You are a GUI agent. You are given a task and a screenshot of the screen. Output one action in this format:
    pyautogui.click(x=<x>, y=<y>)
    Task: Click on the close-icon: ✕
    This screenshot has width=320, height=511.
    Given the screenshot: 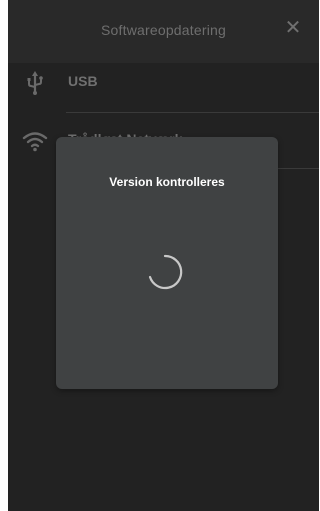 What is the action you would take?
    pyautogui.click(x=293, y=28)
    